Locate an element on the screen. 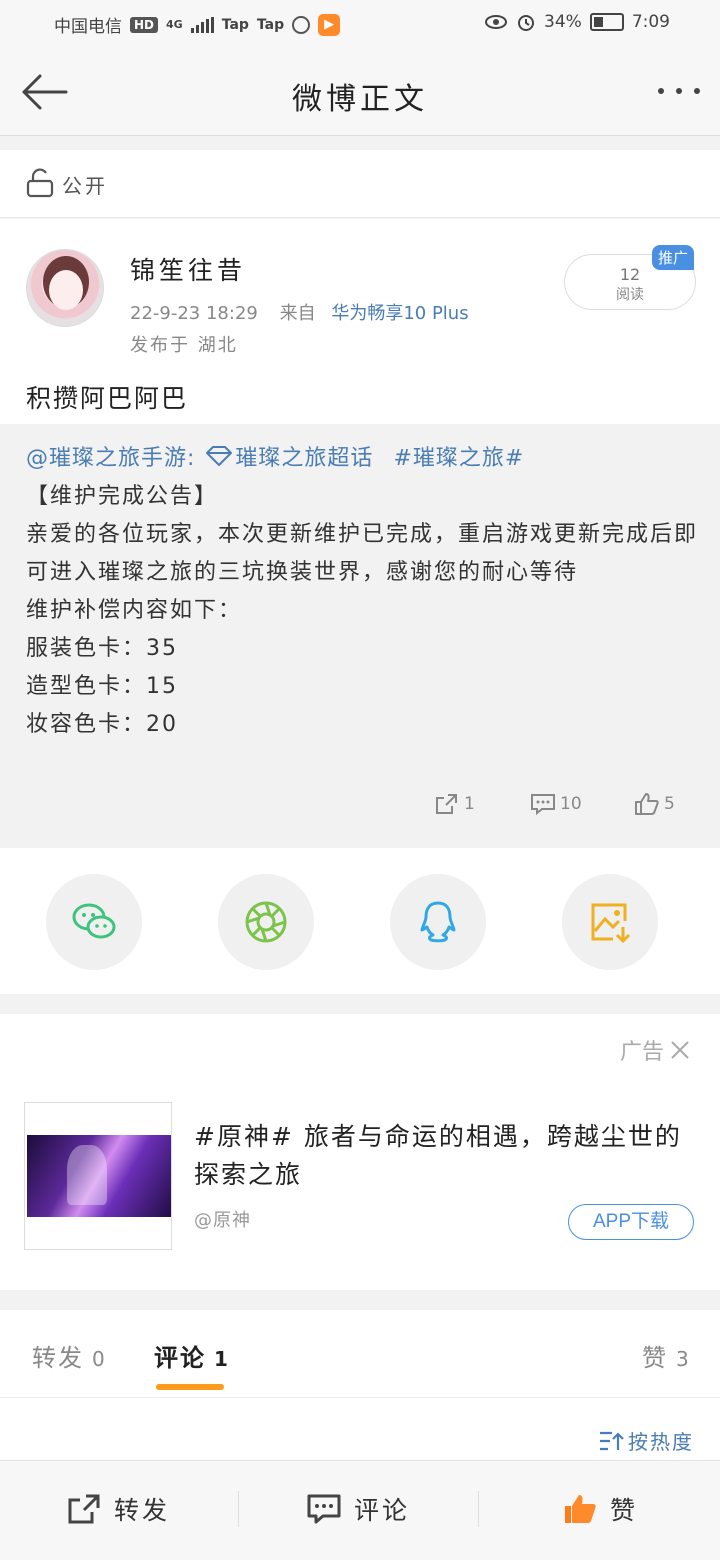 The height and width of the screenshot is (1560, 720). ad-label-row: 广告 is located at coordinates (656, 1050).